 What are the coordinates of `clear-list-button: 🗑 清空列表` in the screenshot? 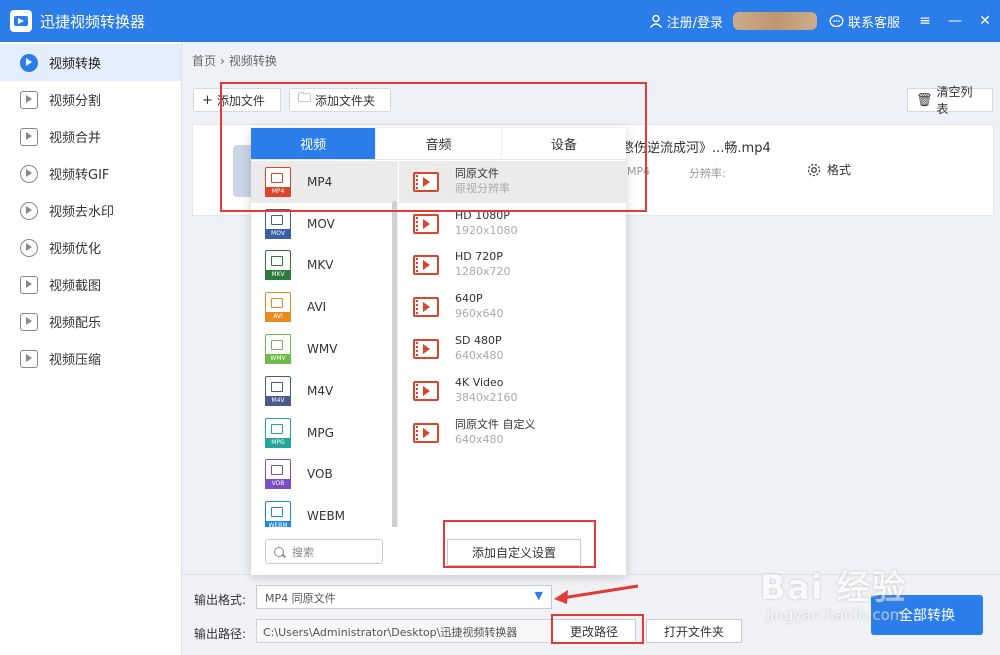 It's located at (950, 100).